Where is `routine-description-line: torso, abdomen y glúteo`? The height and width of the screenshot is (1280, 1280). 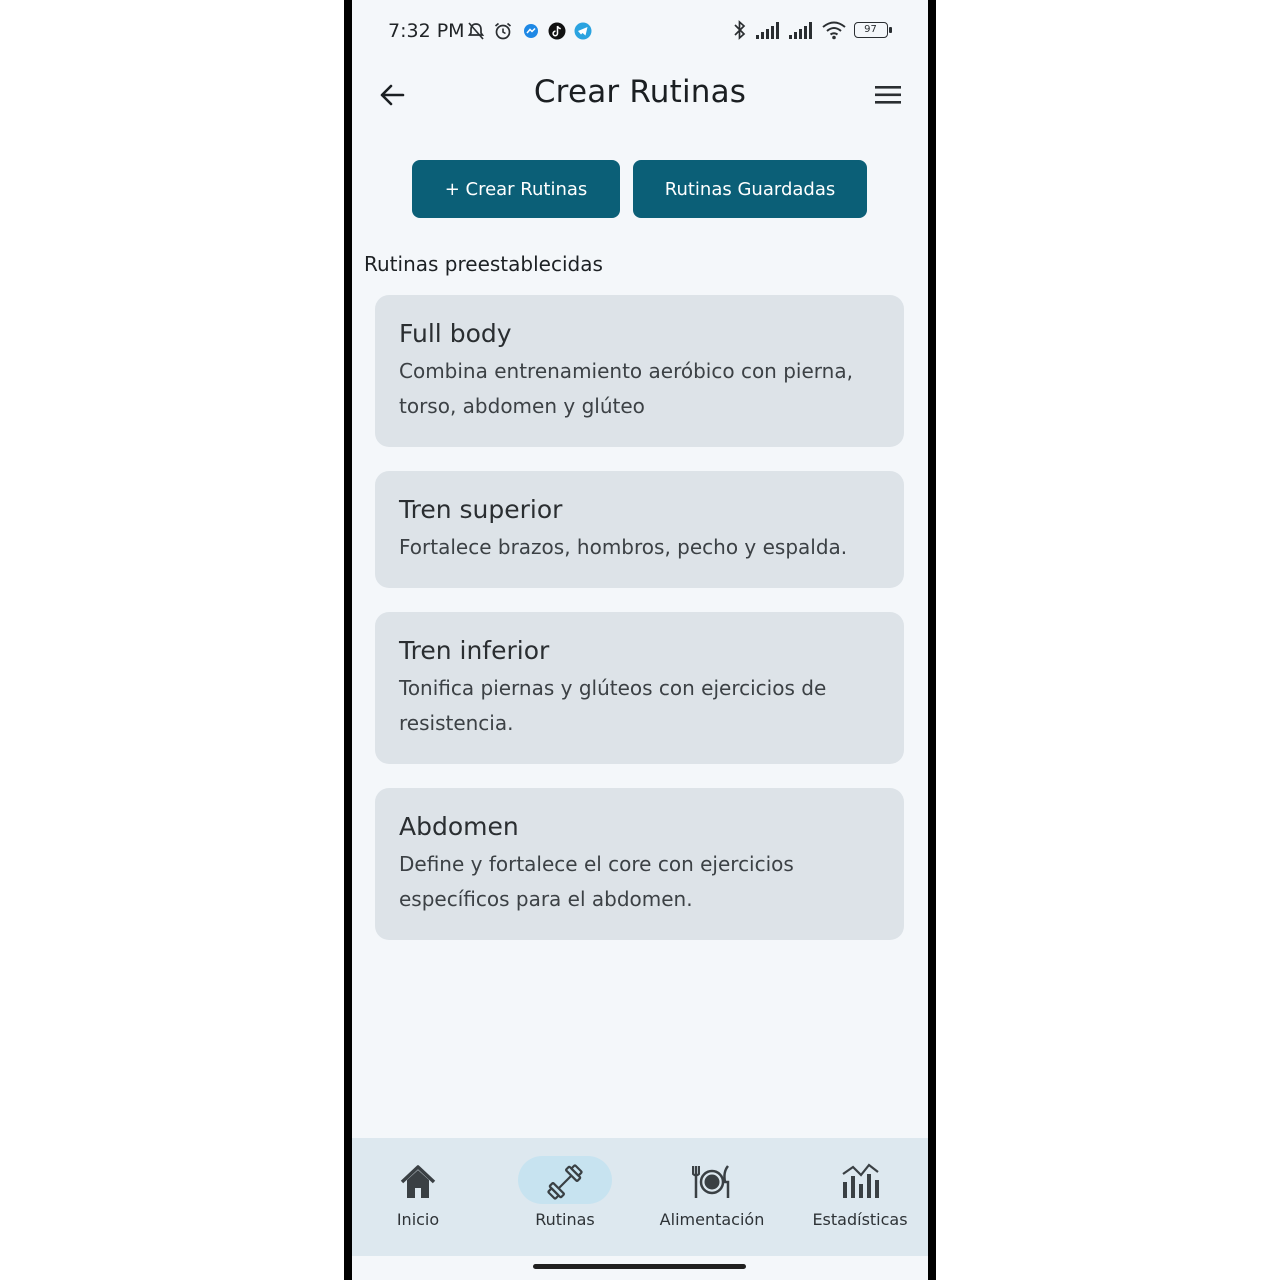
routine-description-line: torso, abdomen y glúteo is located at coordinates (522, 406).